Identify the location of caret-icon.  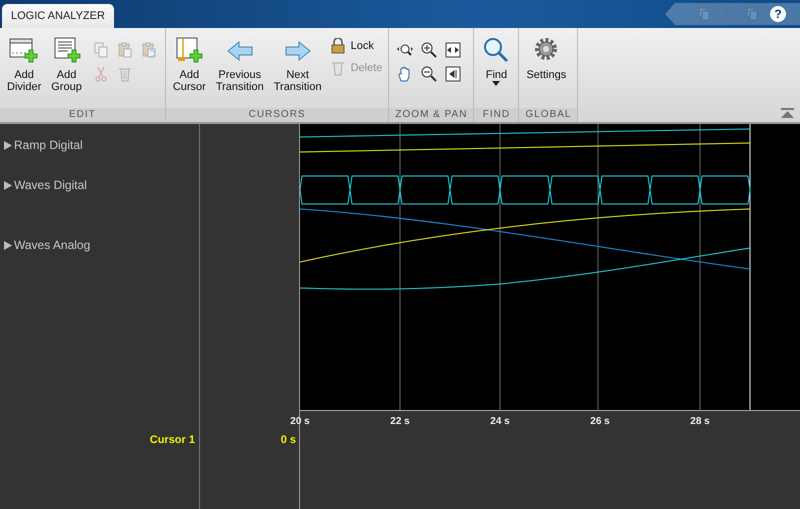
(496, 83).